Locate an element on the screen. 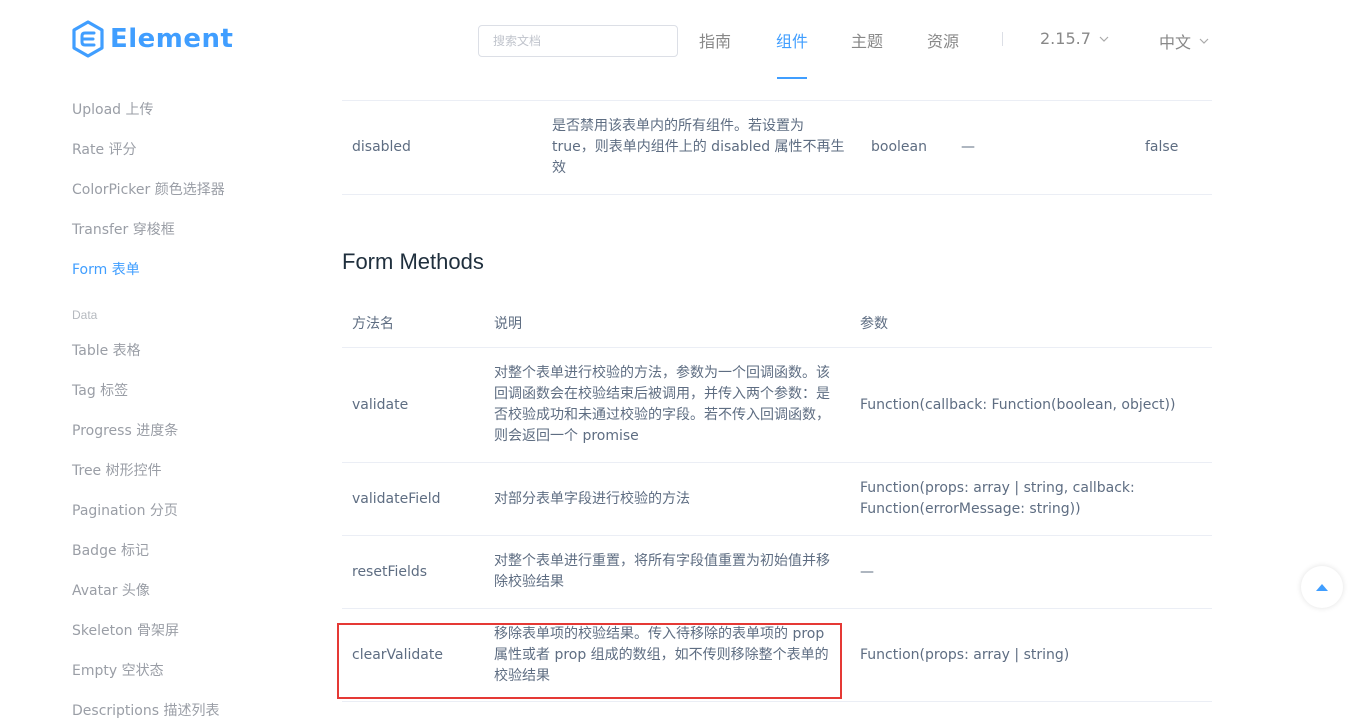 The image size is (1370, 724). language-dropdown: 中文 is located at coordinates (1184, 41).